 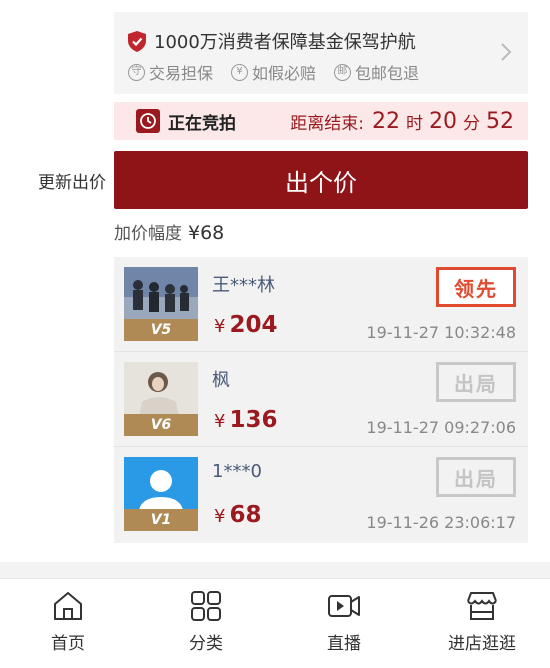 I want to click on guarantee-item-refund: ¥ 如假必赔, so click(x=273, y=72).